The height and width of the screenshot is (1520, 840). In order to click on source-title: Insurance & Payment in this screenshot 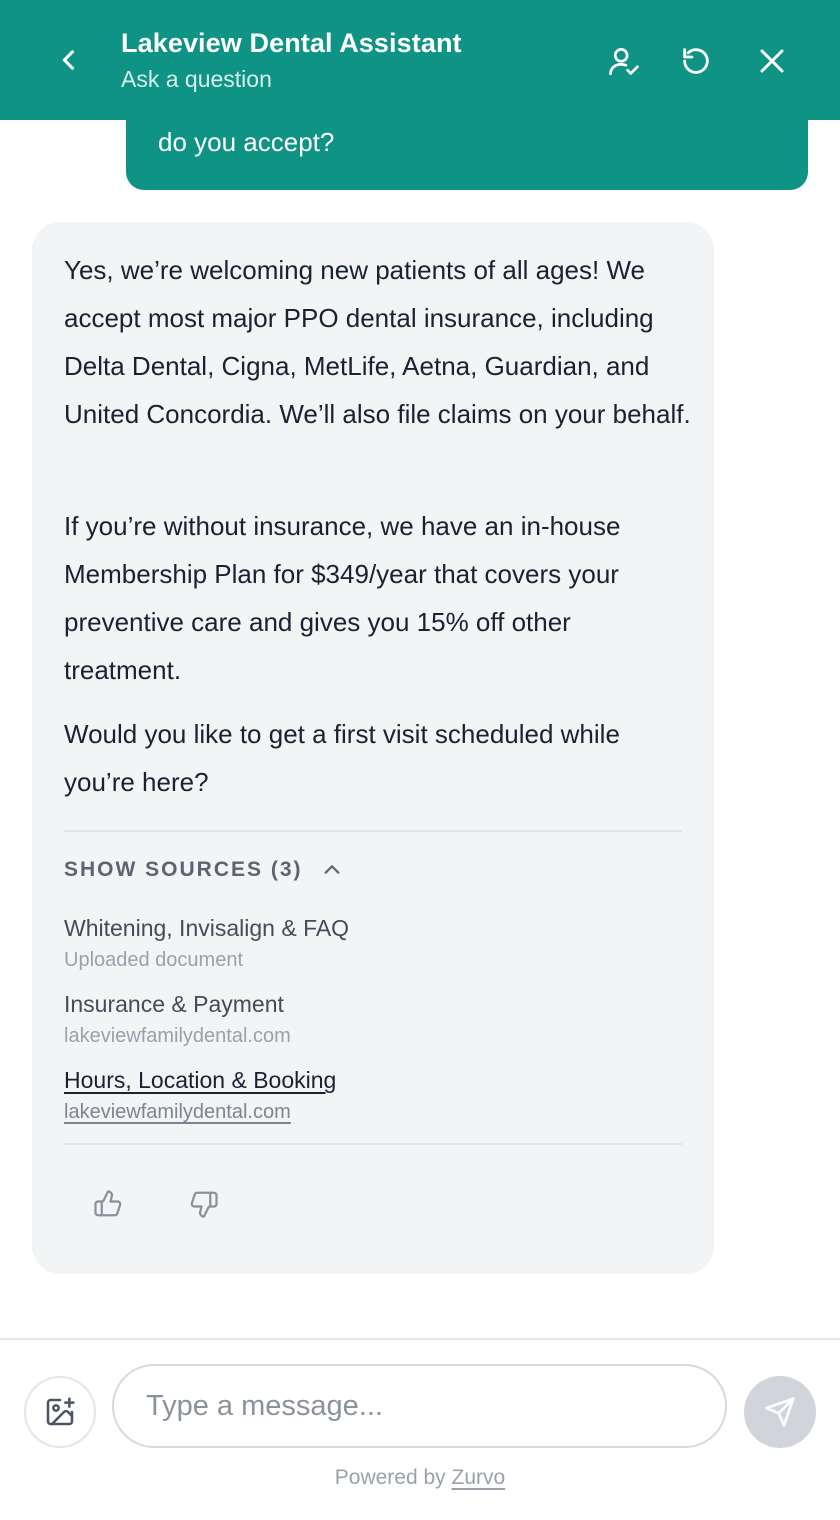, I will do `click(174, 1004)`.